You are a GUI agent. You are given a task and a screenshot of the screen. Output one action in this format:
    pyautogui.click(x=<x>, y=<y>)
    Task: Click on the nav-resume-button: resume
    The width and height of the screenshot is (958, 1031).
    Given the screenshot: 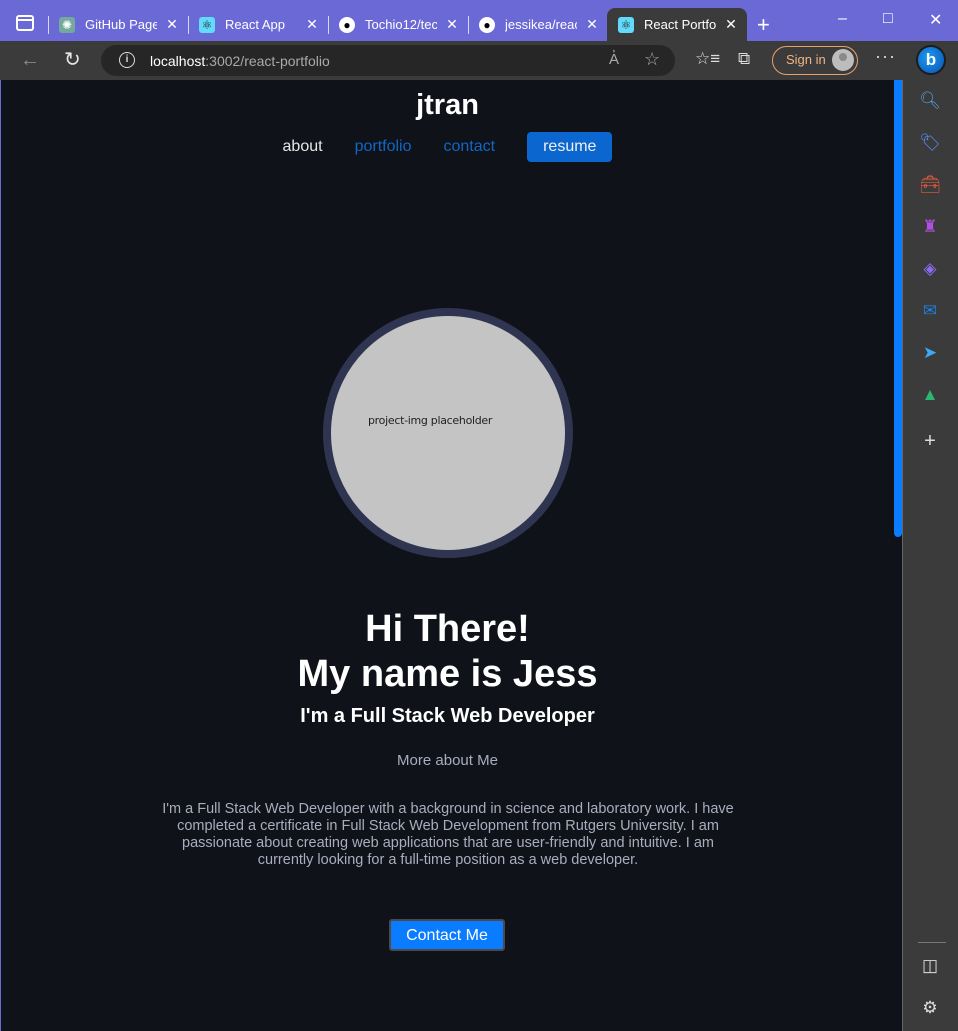 What is the action you would take?
    pyautogui.click(x=570, y=147)
    